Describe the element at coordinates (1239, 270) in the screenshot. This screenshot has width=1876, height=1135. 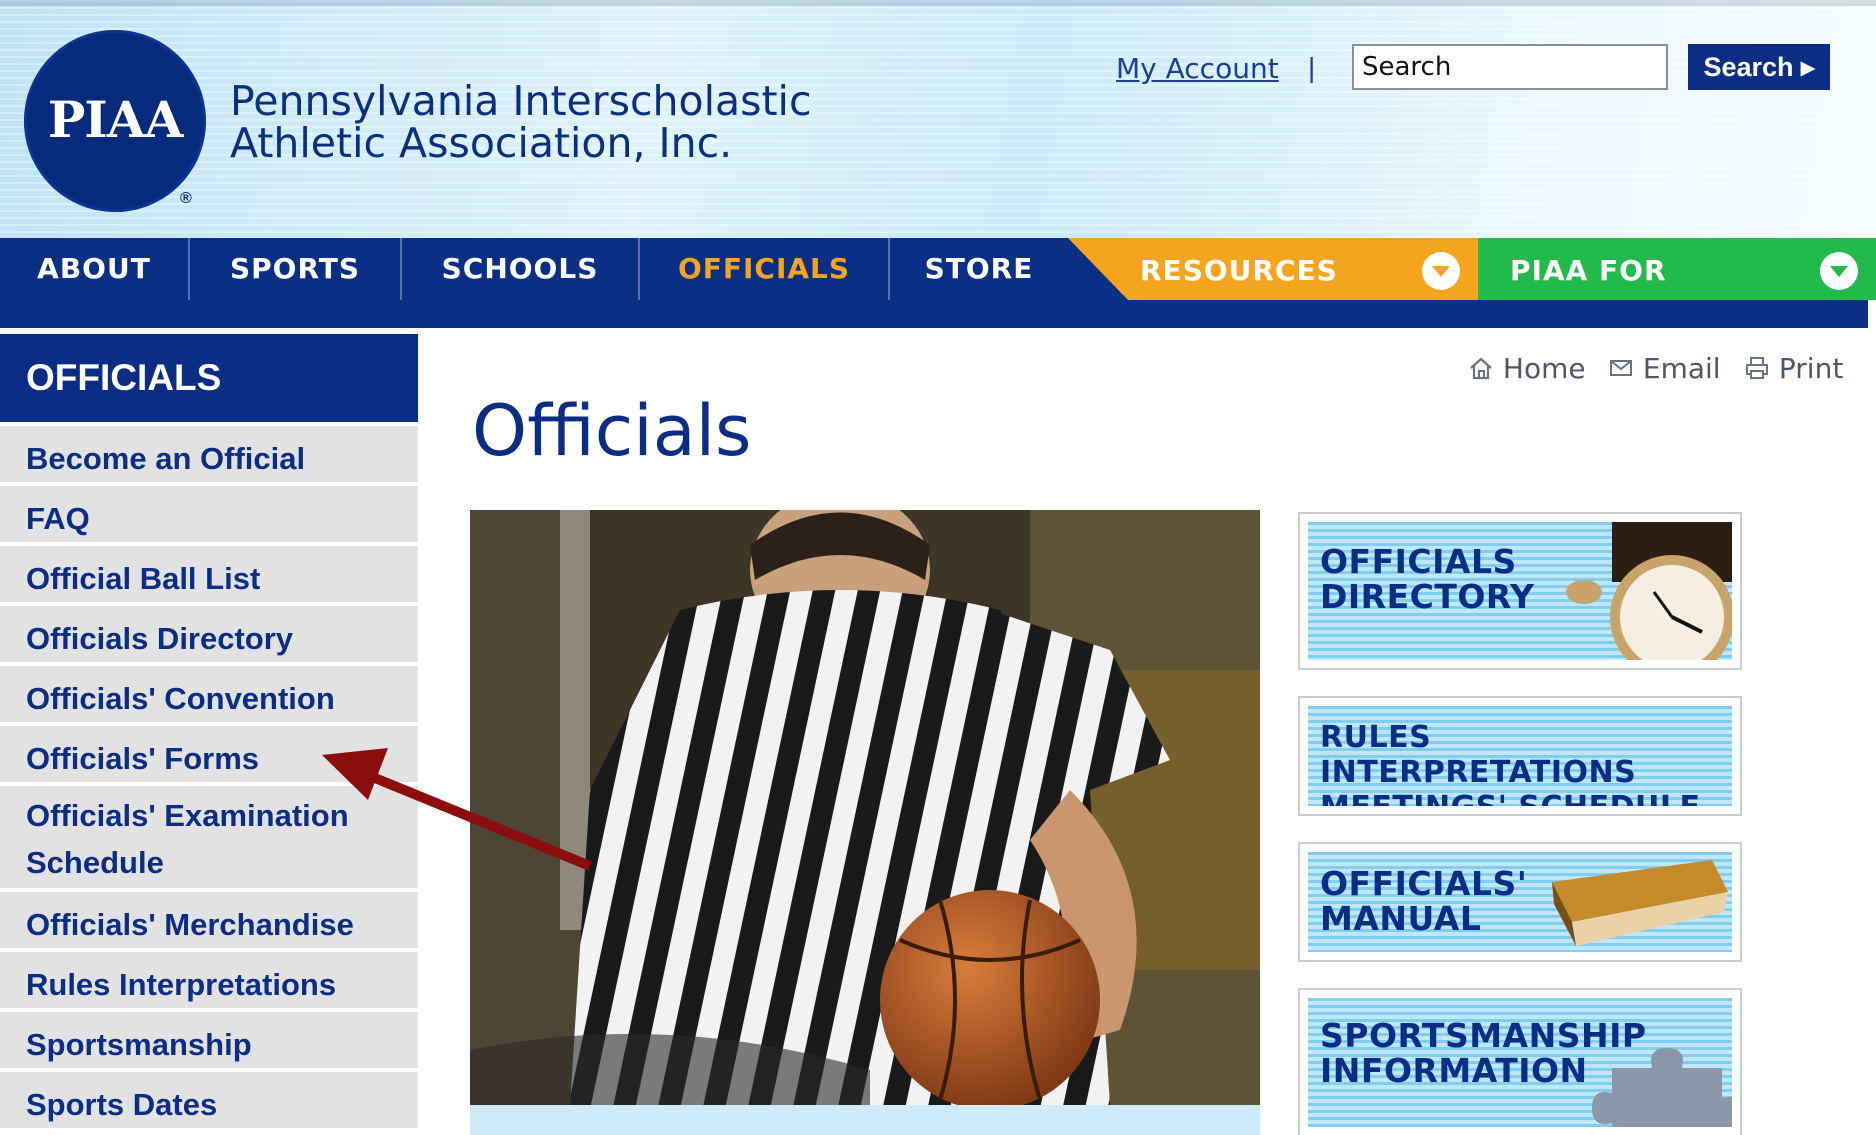
I see `nav-resources-label: RESOURCES` at that location.